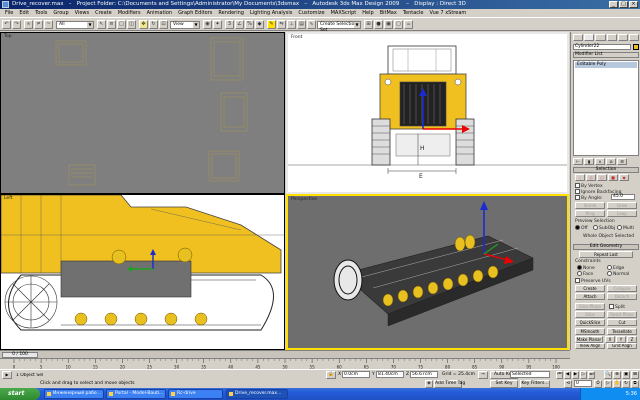 The image size is (640, 400). I want to click on menu-file: File, so click(9, 13).